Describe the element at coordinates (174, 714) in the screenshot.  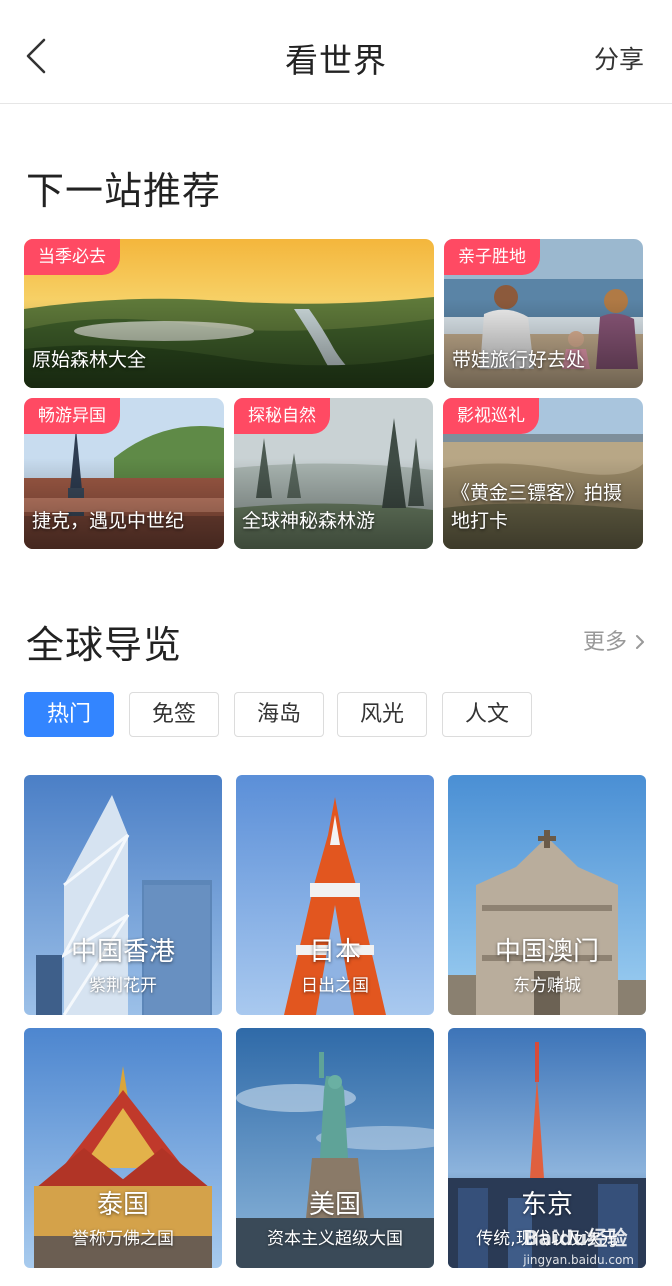
I see `tab-visa-free: 免签` at that location.